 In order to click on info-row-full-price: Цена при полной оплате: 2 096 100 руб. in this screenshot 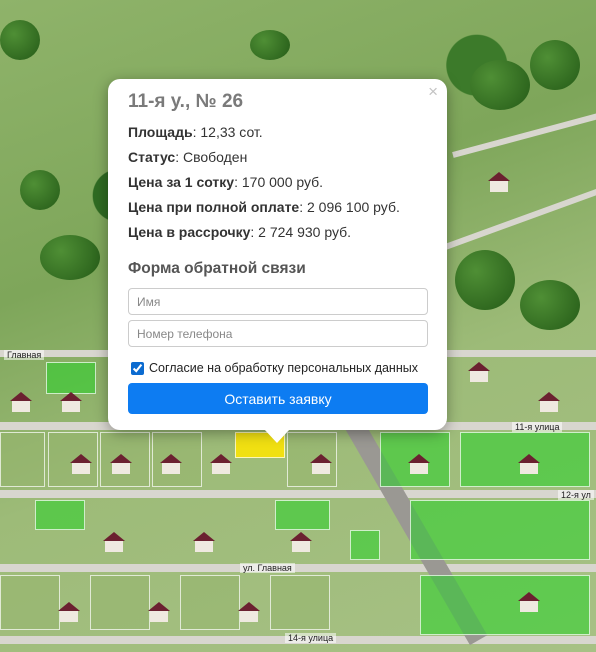, I will do `click(277, 207)`.